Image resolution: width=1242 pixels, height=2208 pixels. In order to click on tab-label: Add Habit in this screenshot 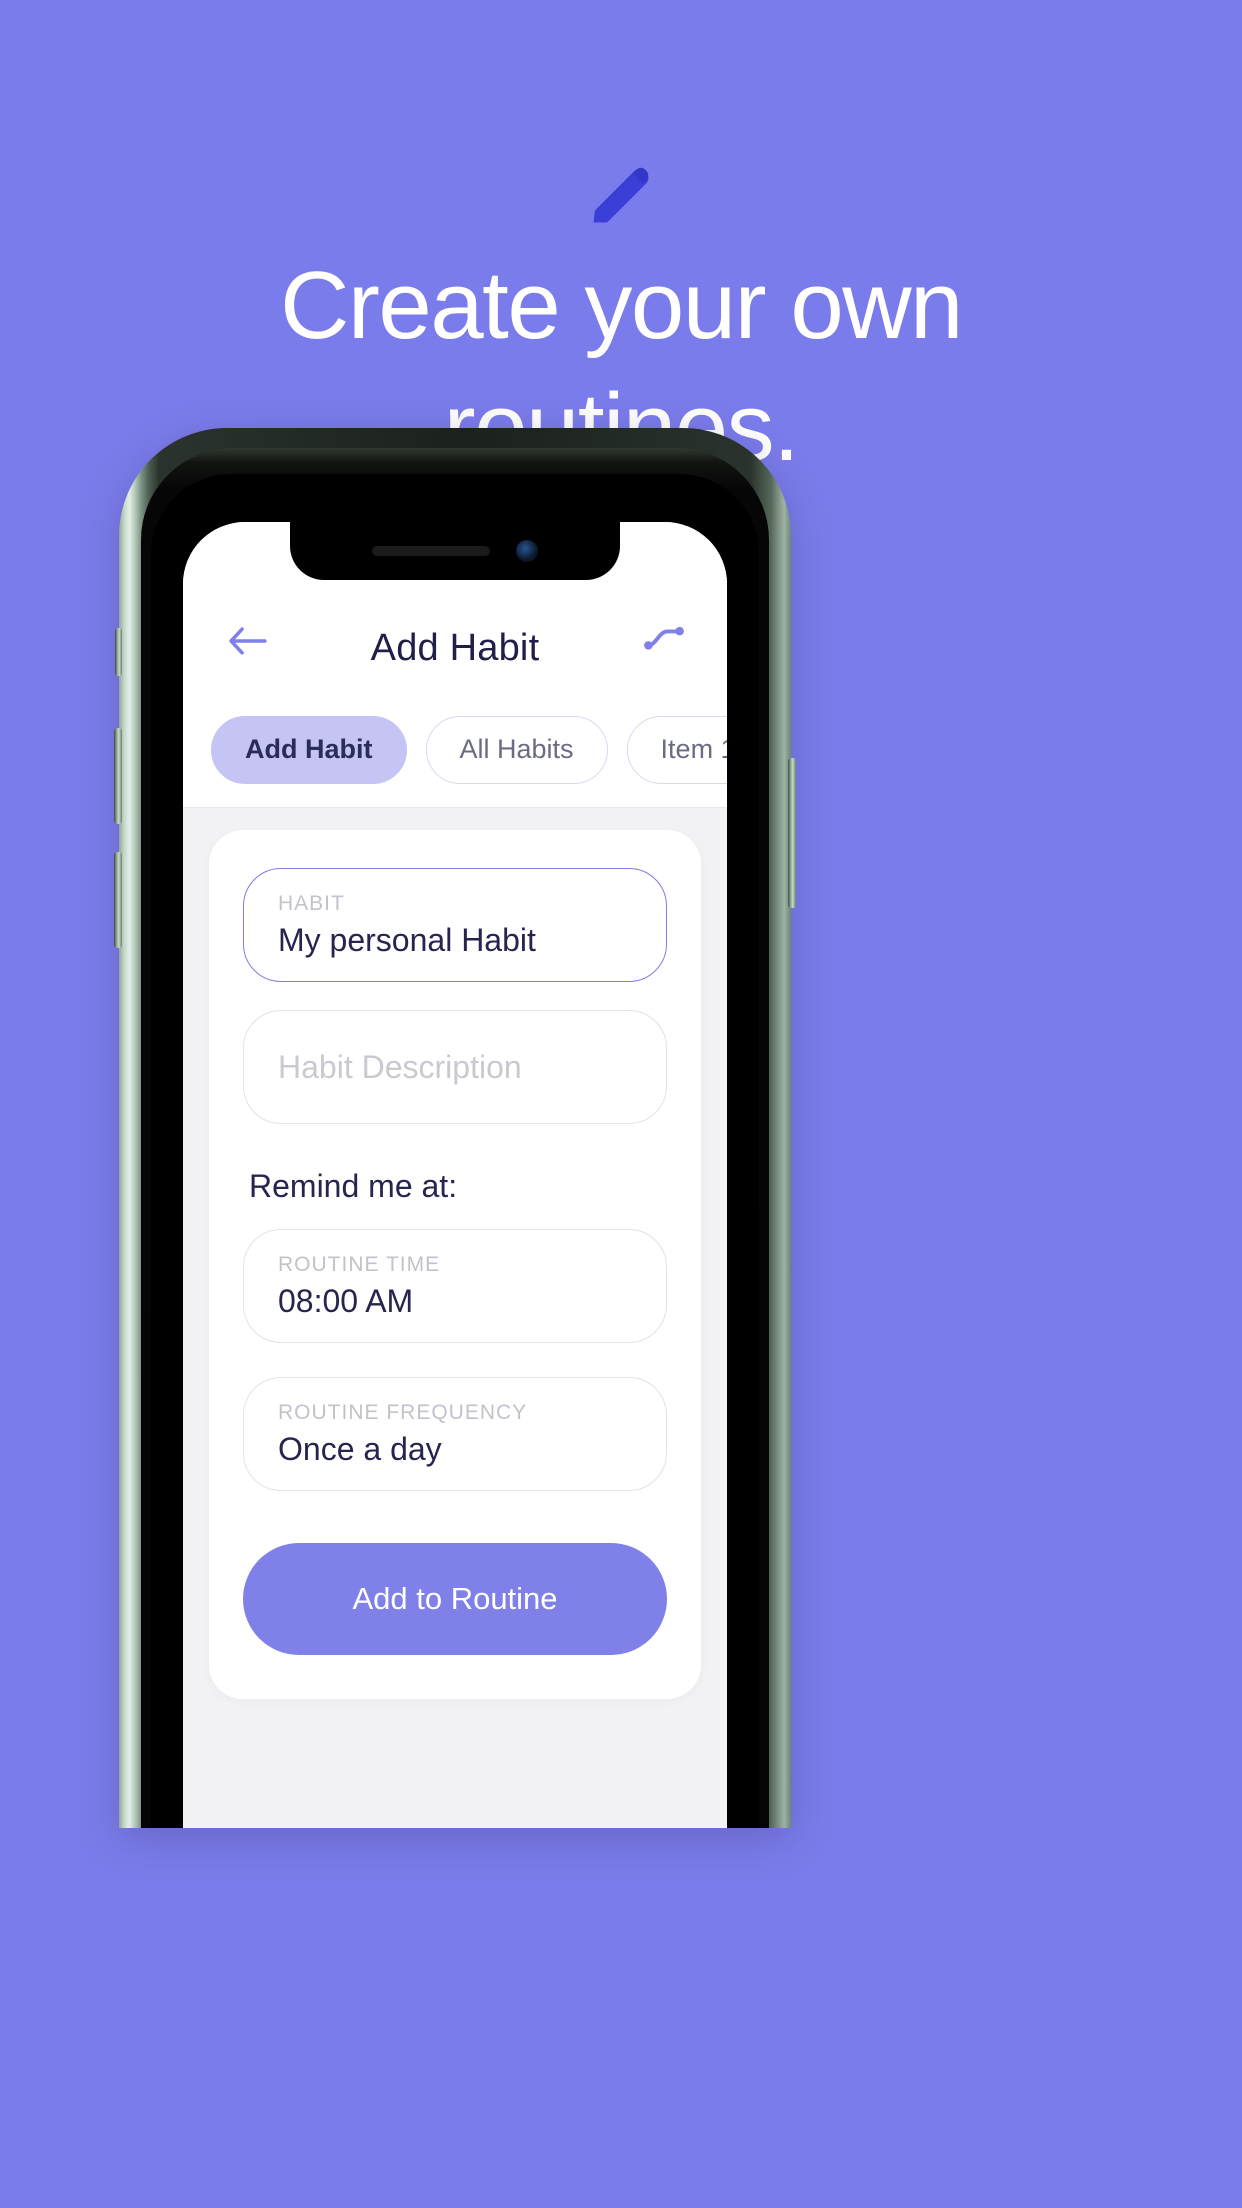, I will do `click(309, 749)`.